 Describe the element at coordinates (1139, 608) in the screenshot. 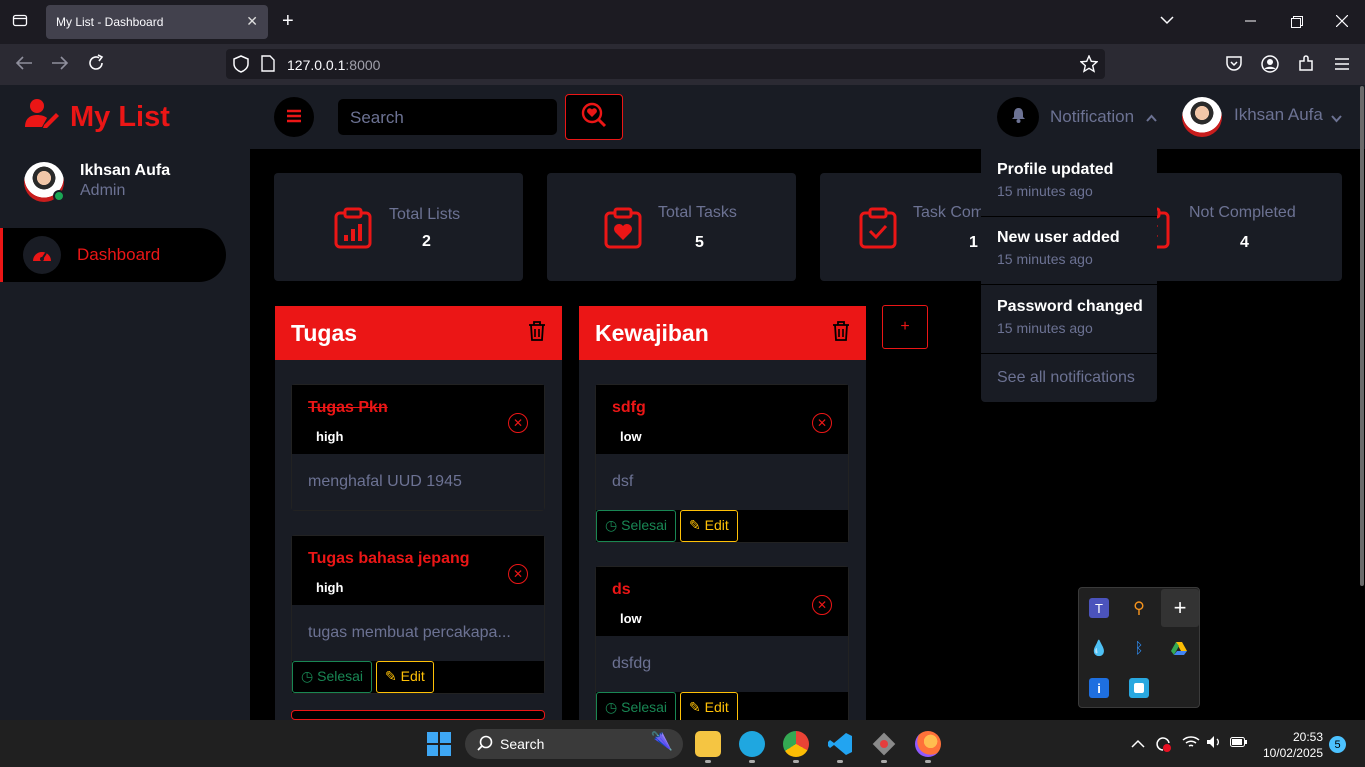

I see `magnifier-app-icon: ⚲` at that location.